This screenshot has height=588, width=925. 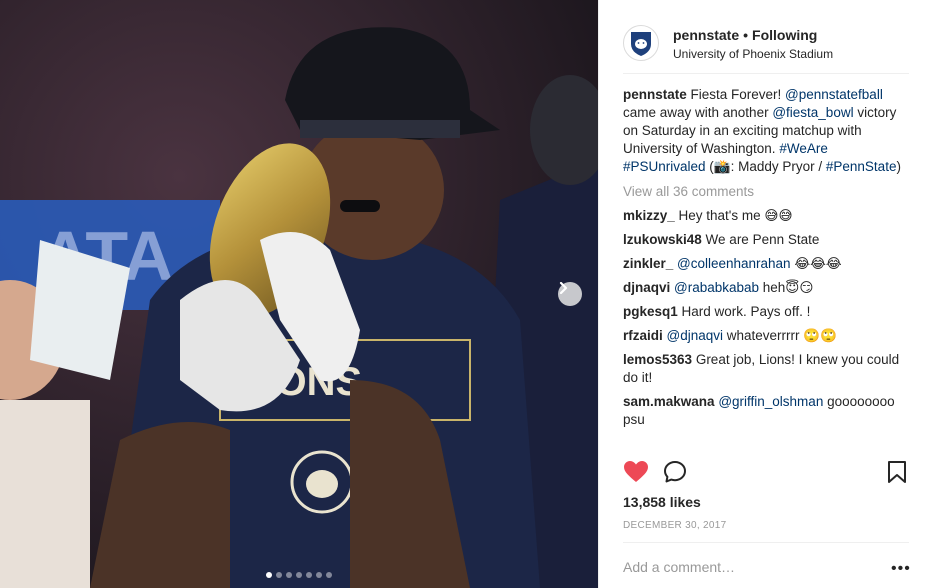 I want to click on comment-text: heh😇😏, so click(x=786, y=287).